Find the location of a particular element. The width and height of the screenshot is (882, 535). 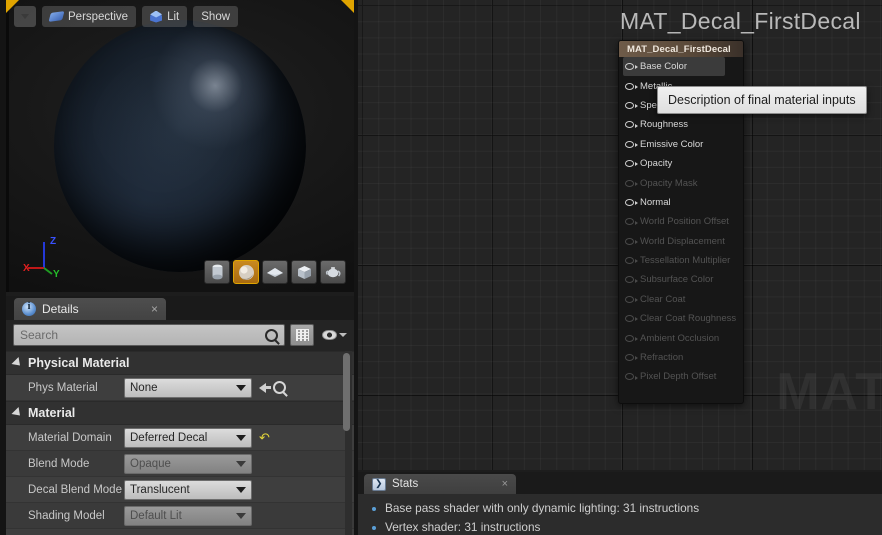

property-scroll-track is located at coordinates (347, 443).